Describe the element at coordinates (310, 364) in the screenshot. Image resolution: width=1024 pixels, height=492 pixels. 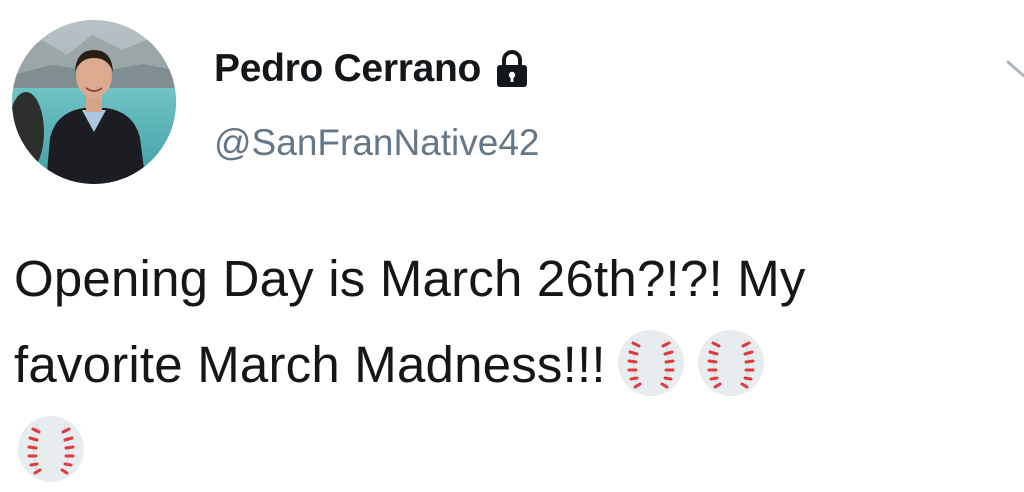
I see `tweet-text-segment: favorite March Madness!!!` at that location.